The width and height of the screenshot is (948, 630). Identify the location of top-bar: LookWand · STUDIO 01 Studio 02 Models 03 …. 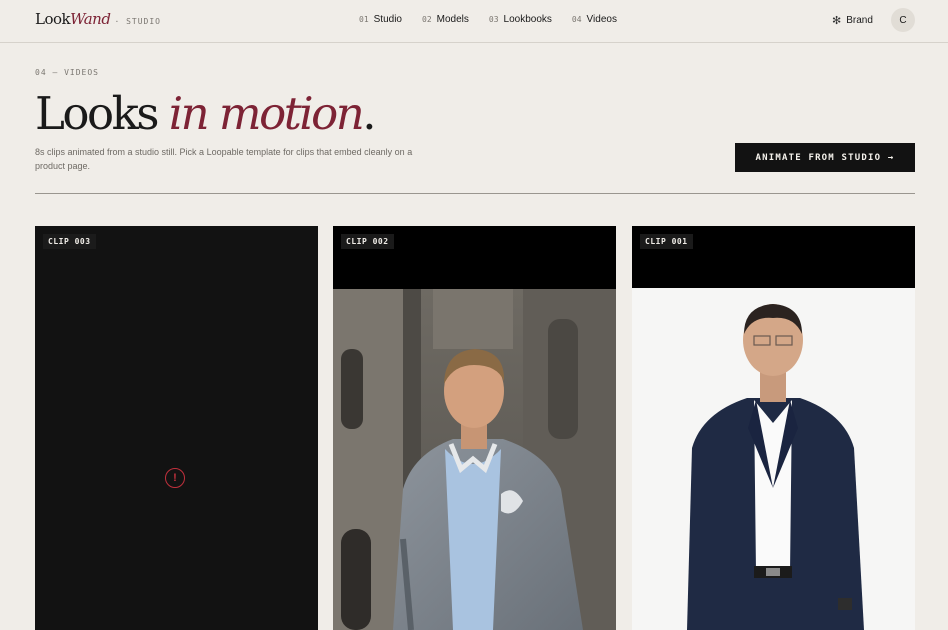
(474, 21).